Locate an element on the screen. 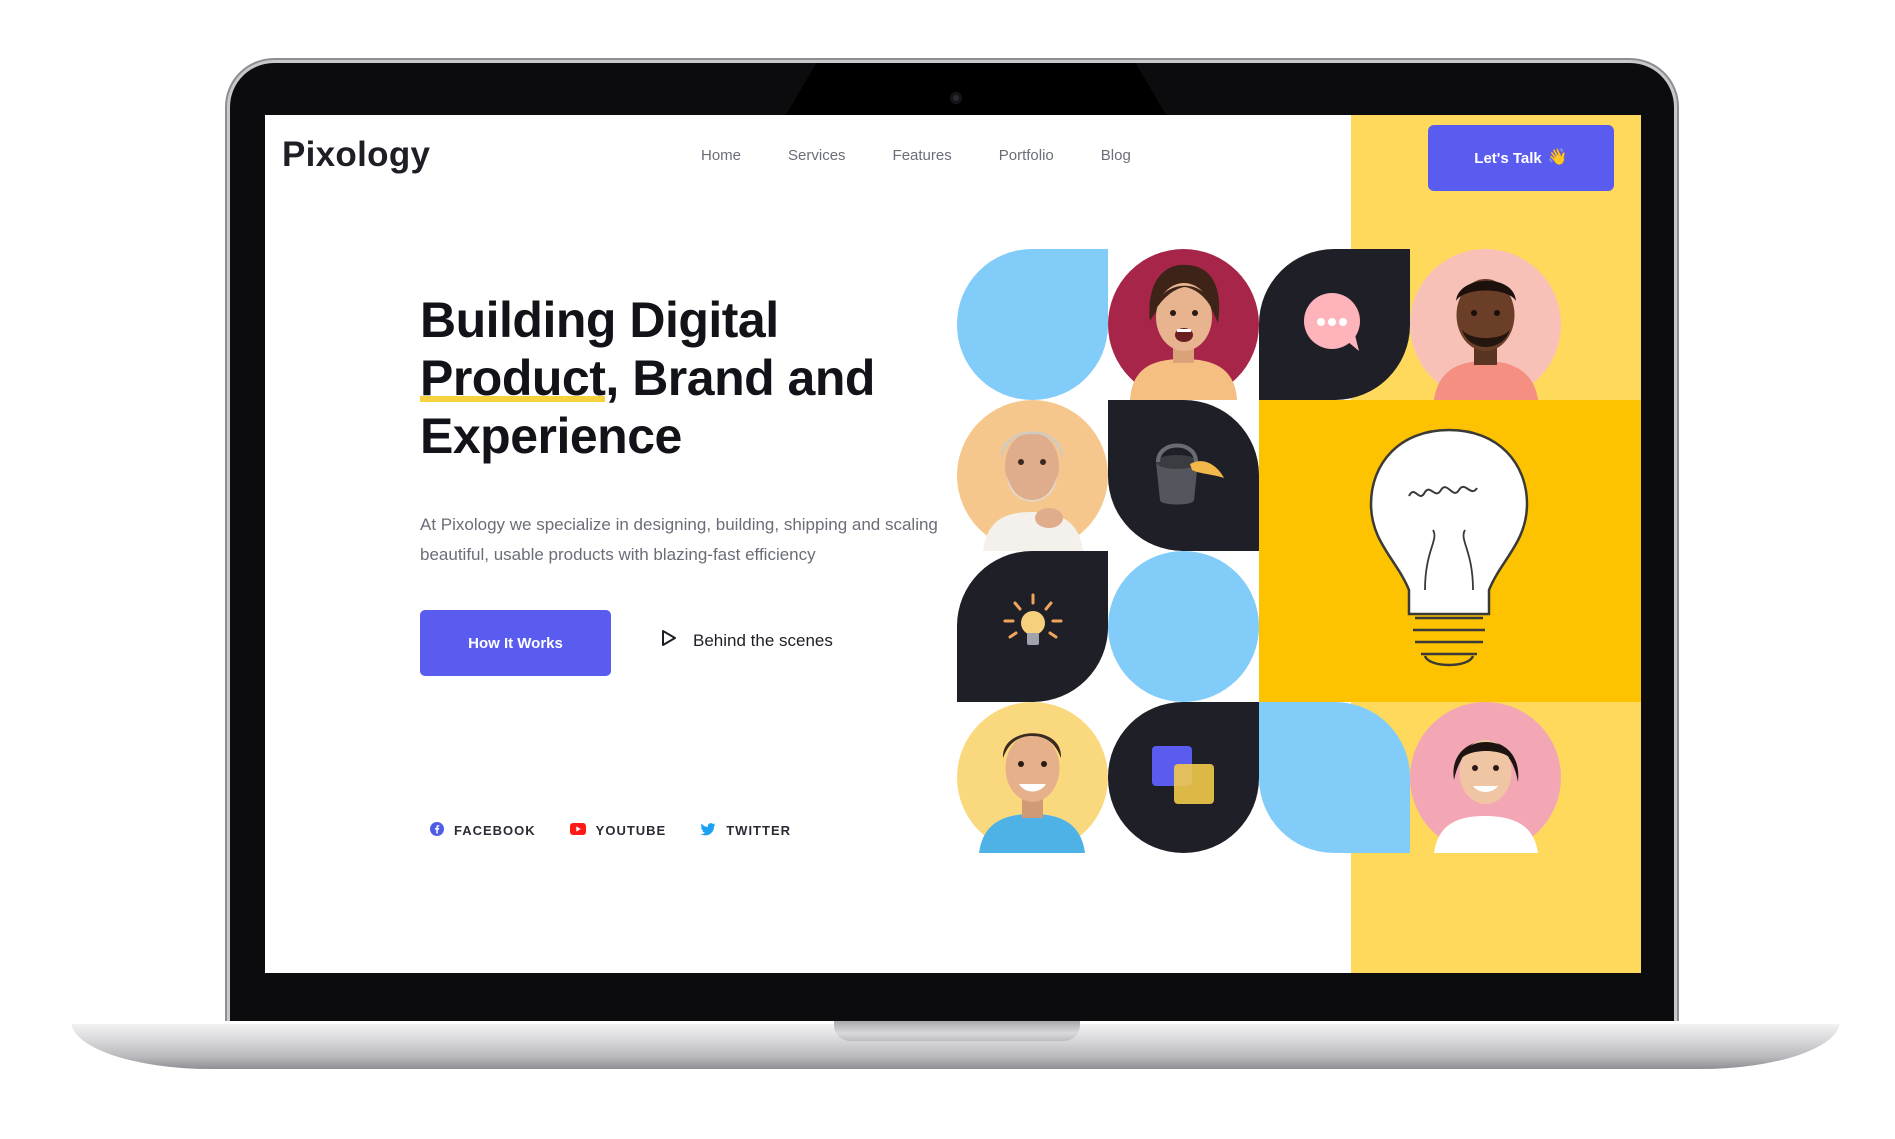  avatar-smiling-man is located at coordinates (1485, 324).